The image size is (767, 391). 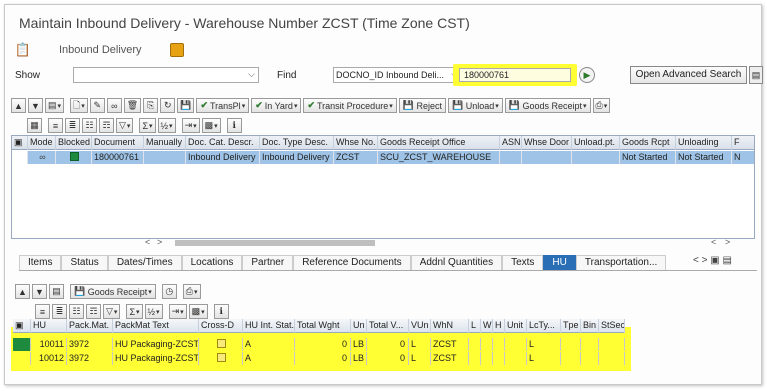 I want to click on column-header: F, so click(x=743, y=143).